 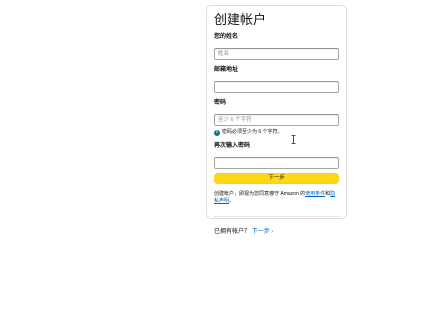 What do you see at coordinates (220, 103) in the screenshot?
I see `password-label: 密码` at bounding box center [220, 103].